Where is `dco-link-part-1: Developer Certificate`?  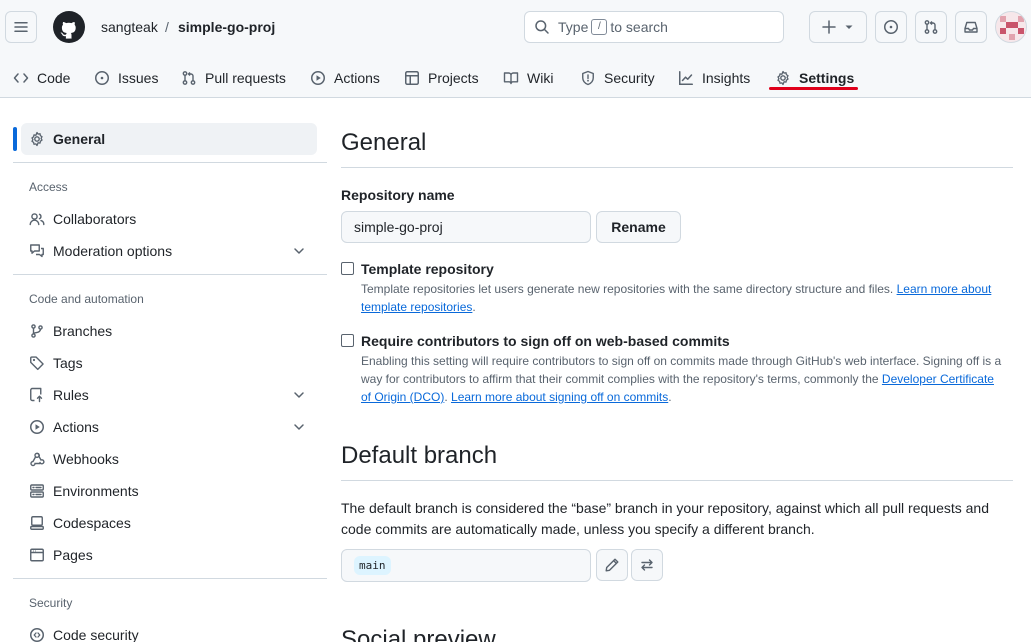
dco-link-part-1: Developer Certificate is located at coordinates (938, 379).